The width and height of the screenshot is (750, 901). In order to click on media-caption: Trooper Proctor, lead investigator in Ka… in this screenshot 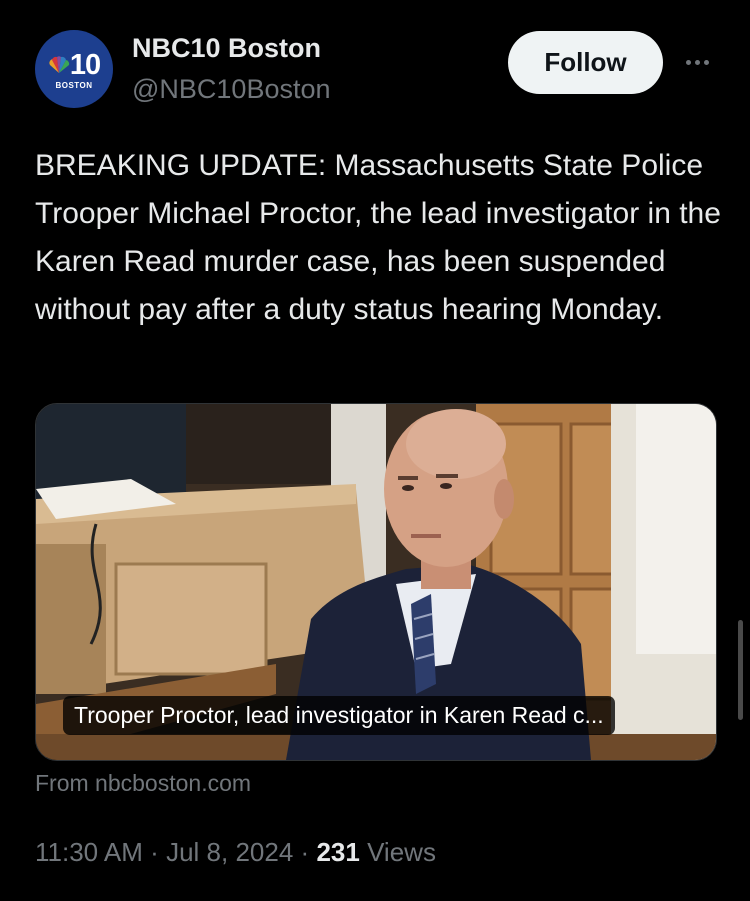, I will do `click(339, 715)`.